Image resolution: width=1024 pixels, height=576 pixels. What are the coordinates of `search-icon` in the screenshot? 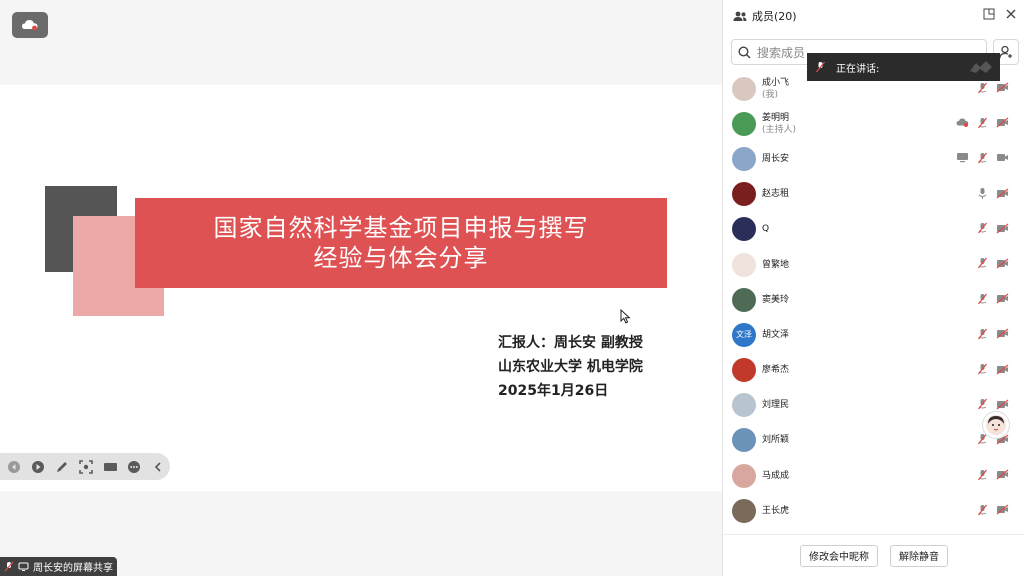 It's located at (744, 51).